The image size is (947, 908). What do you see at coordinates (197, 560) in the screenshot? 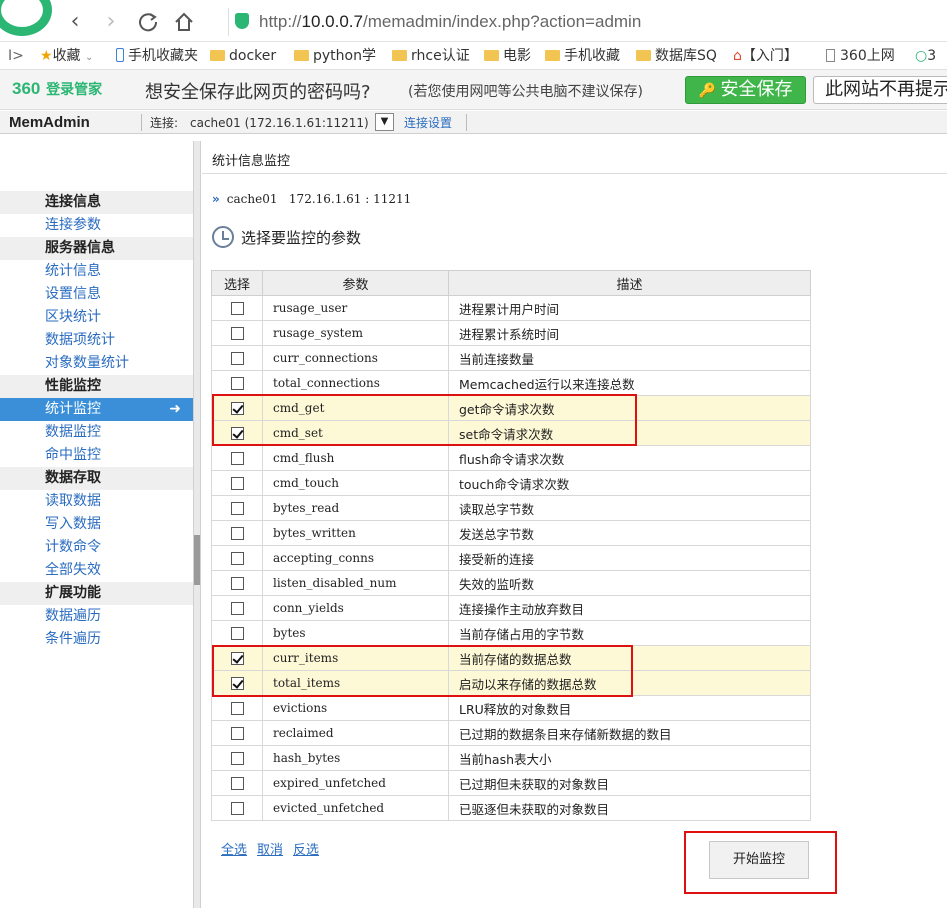
I see `splitter-grip` at bounding box center [197, 560].